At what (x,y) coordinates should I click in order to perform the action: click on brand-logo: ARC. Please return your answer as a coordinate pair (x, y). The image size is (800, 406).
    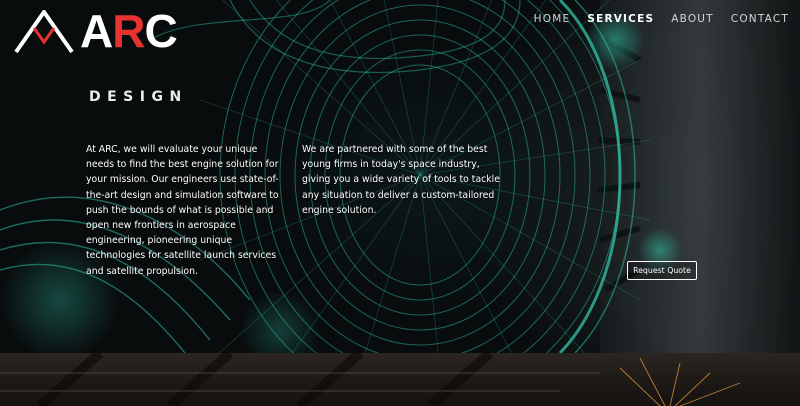
    Looking at the image, I should click on (104, 31).